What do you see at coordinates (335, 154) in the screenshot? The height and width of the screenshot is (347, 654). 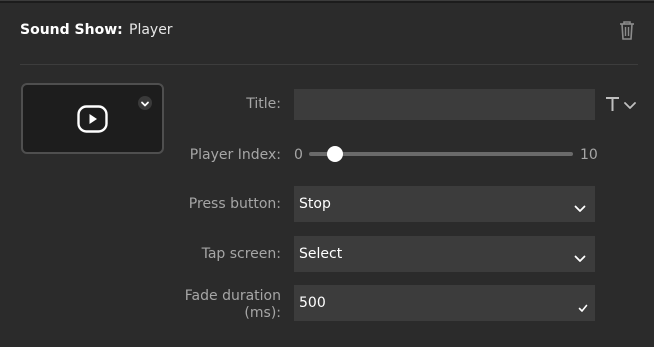 I see `player-index-slider-thumb` at bounding box center [335, 154].